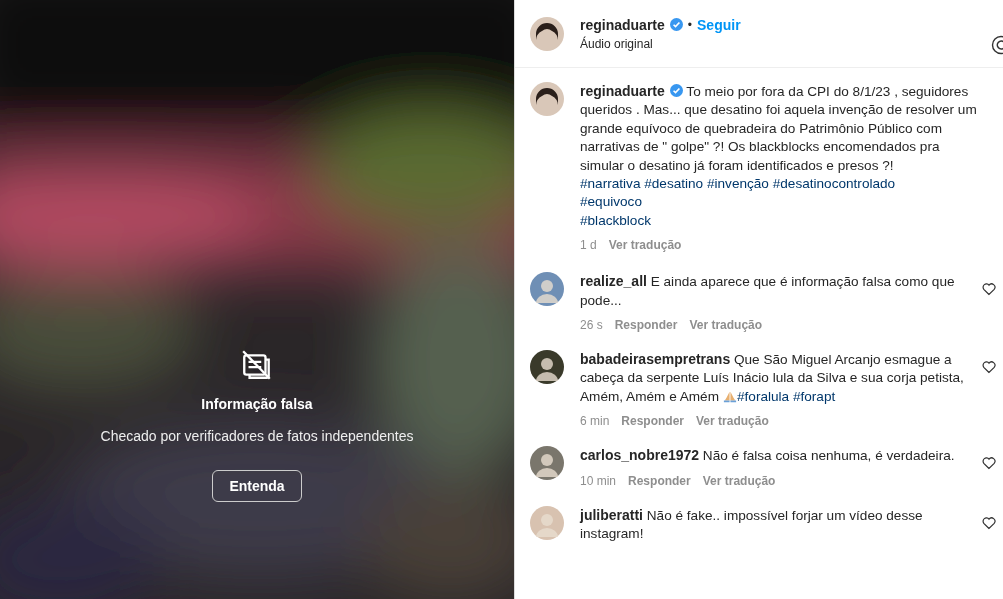  Describe the element at coordinates (779, 202) in the screenshot. I see `hashtag-link: #equivoco` at that location.